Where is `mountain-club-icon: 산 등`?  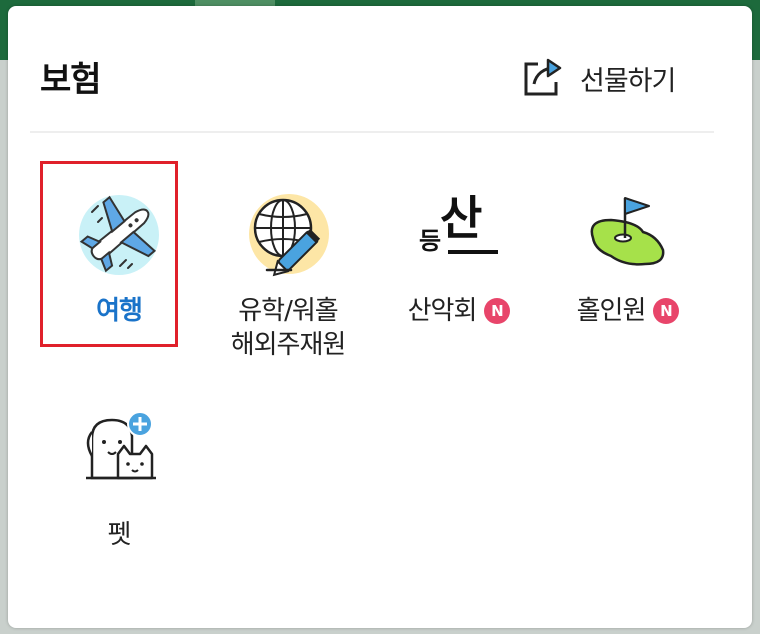 mountain-club-icon: 산 등 is located at coordinates (459, 234).